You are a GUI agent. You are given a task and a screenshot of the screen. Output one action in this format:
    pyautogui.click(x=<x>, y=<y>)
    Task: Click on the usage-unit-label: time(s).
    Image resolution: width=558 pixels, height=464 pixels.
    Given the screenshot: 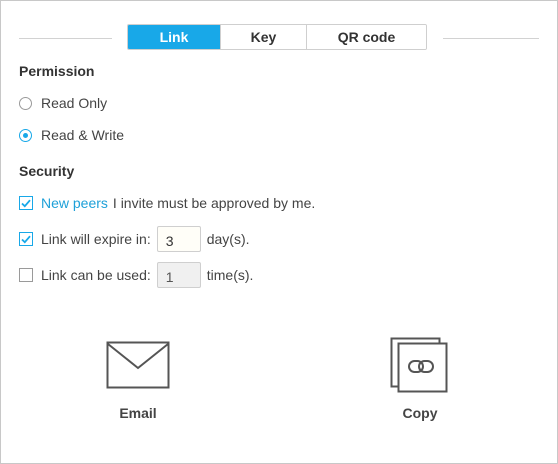 What is the action you would take?
    pyautogui.click(x=230, y=275)
    